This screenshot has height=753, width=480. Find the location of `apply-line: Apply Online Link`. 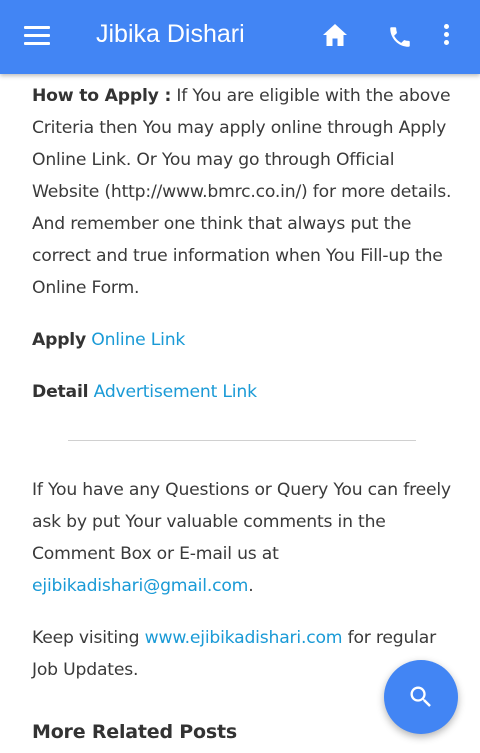

apply-line: Apply Online Link is located at coordinates (242, 340).